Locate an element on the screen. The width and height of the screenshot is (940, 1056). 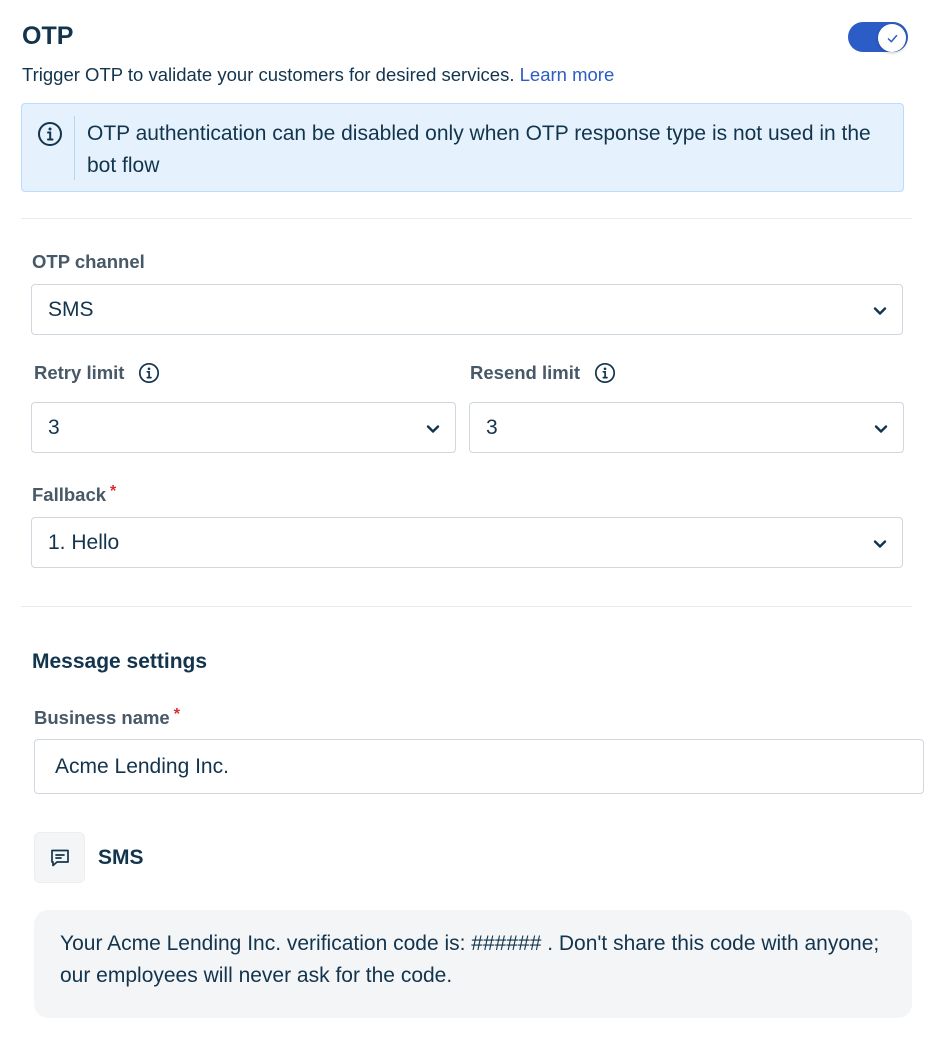
fallback-select: 1. Hello is located at coordinates (467, 542).